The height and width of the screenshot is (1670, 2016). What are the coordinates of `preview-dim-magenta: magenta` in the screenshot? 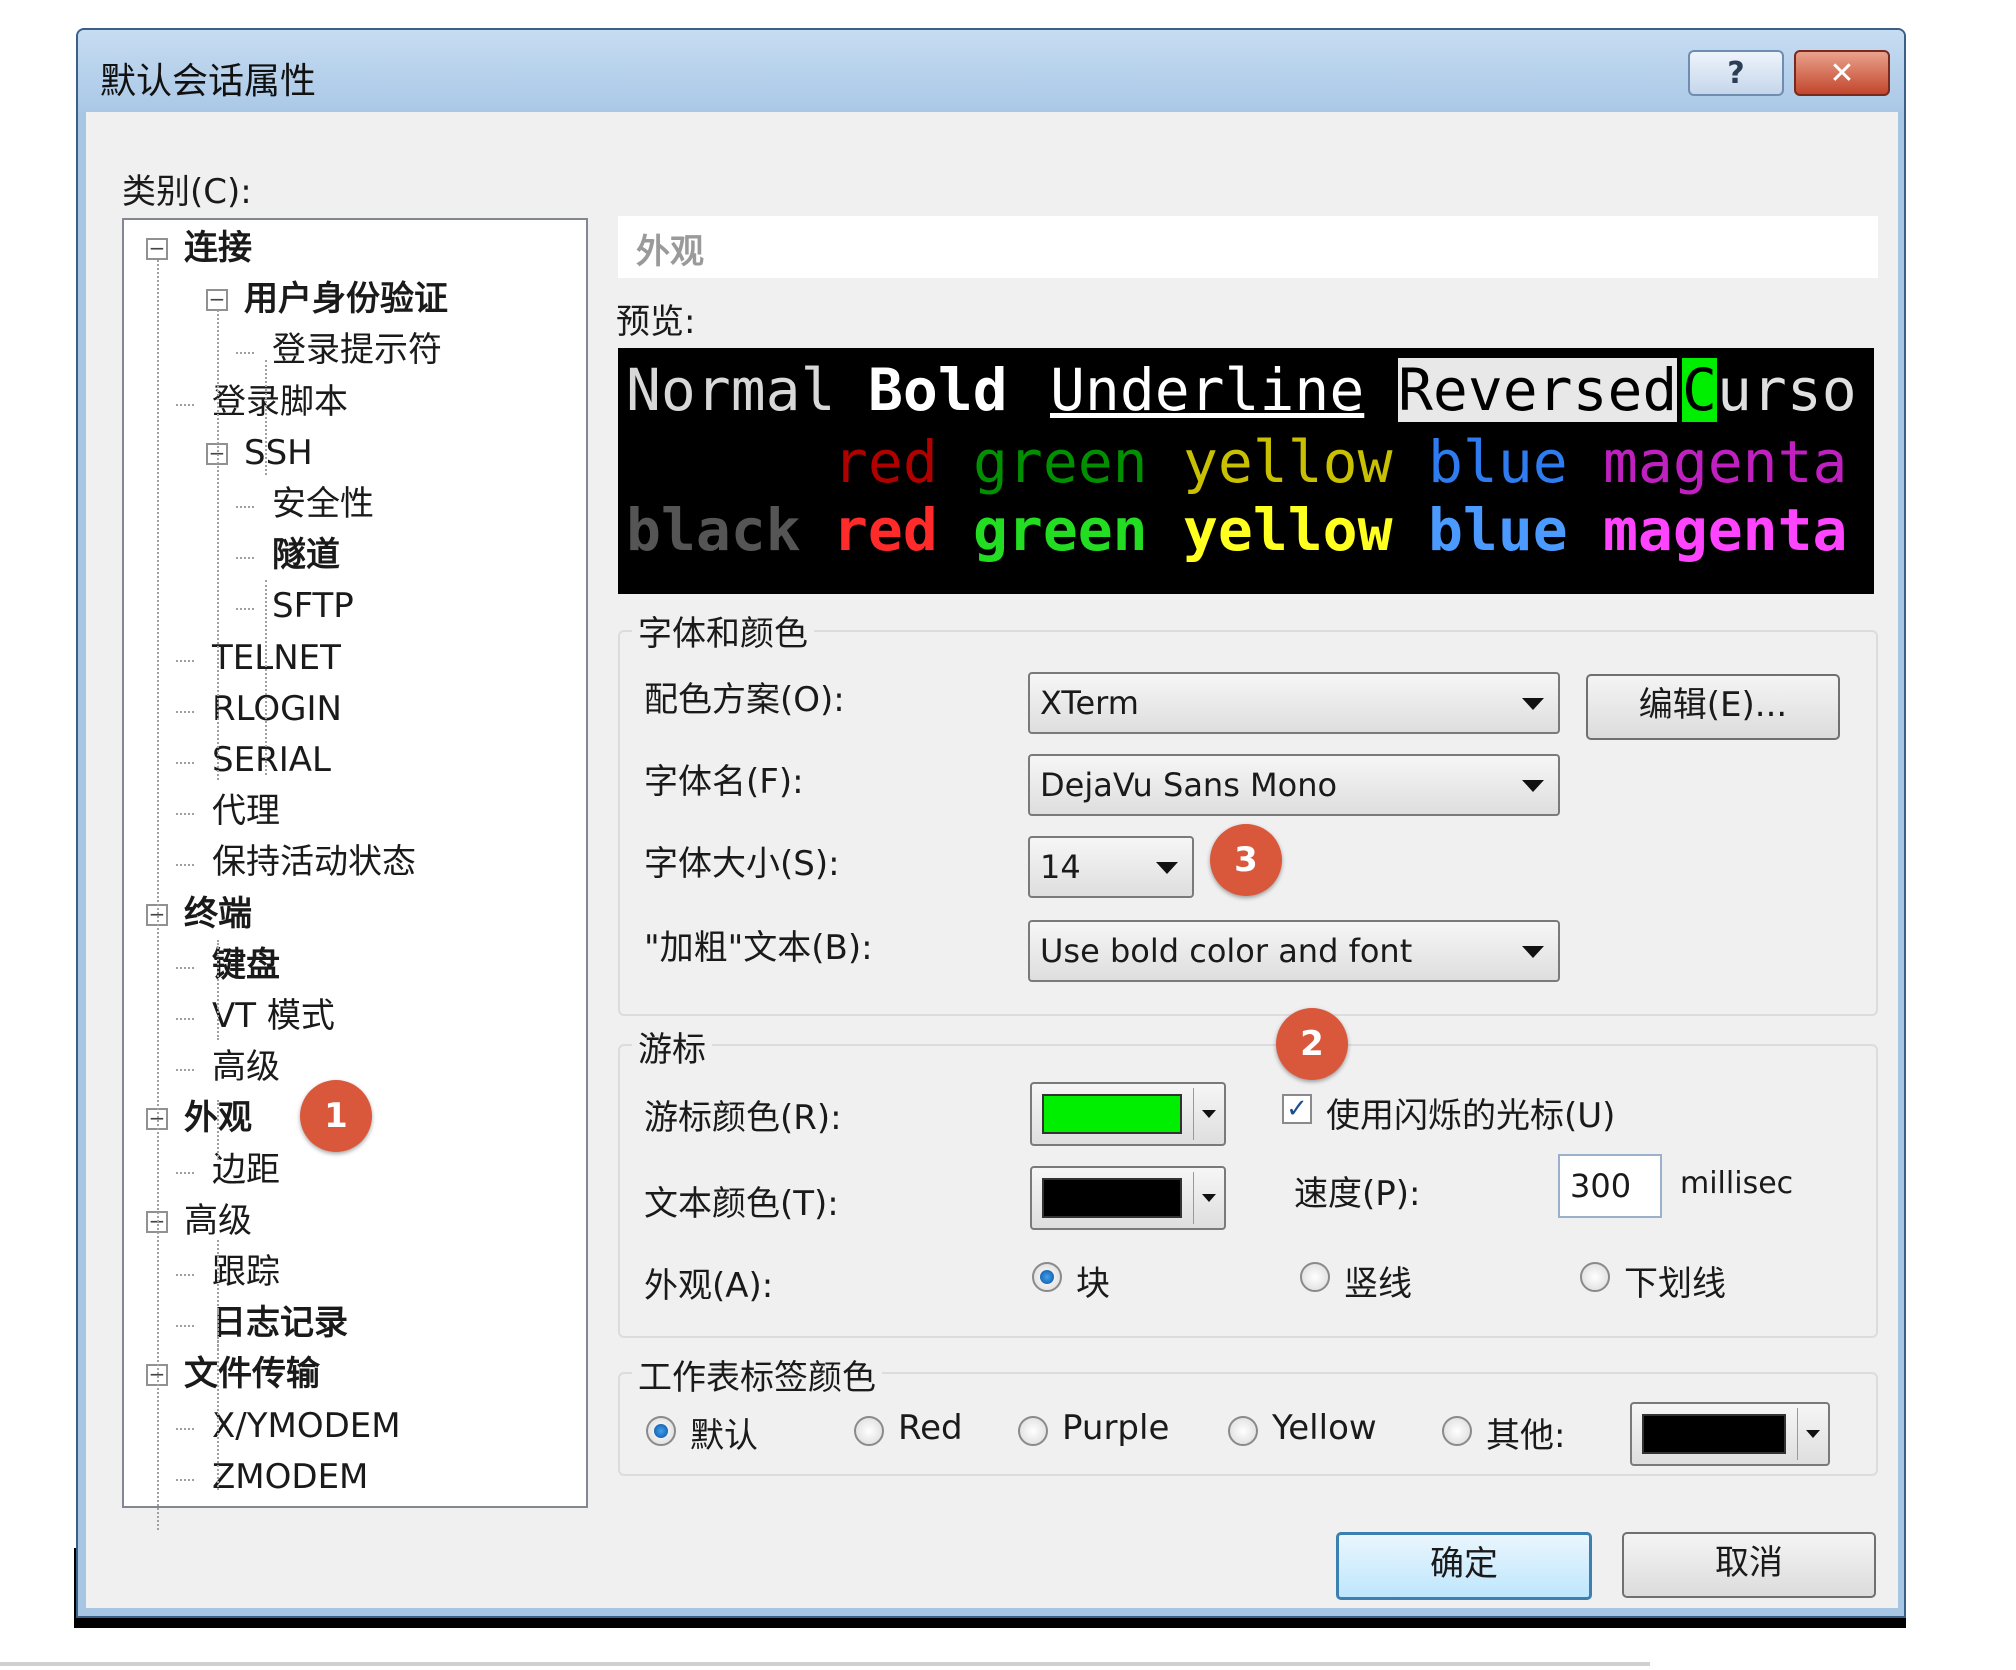 It's located at (1725, 462).